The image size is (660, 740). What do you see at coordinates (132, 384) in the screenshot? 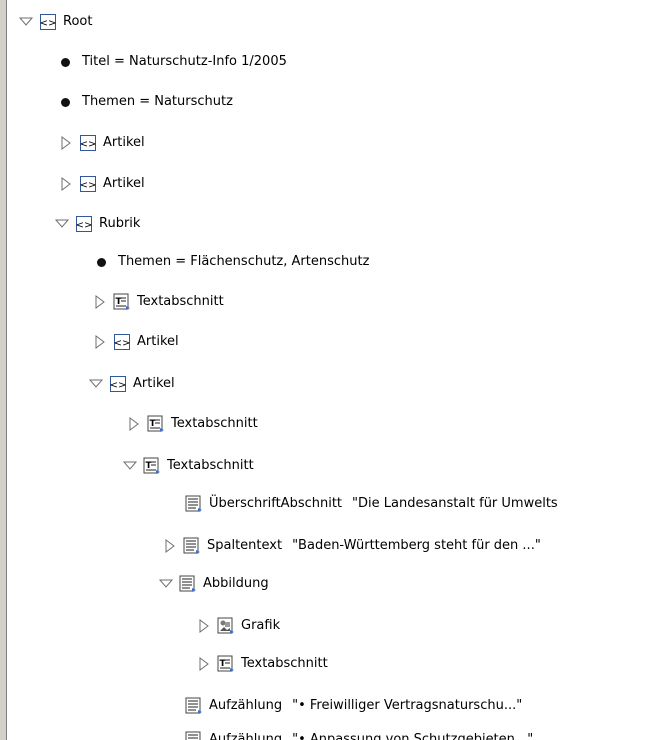
I see `tree-row-artikel-expanded: <> Artikel` at bounding box center [132, 384].